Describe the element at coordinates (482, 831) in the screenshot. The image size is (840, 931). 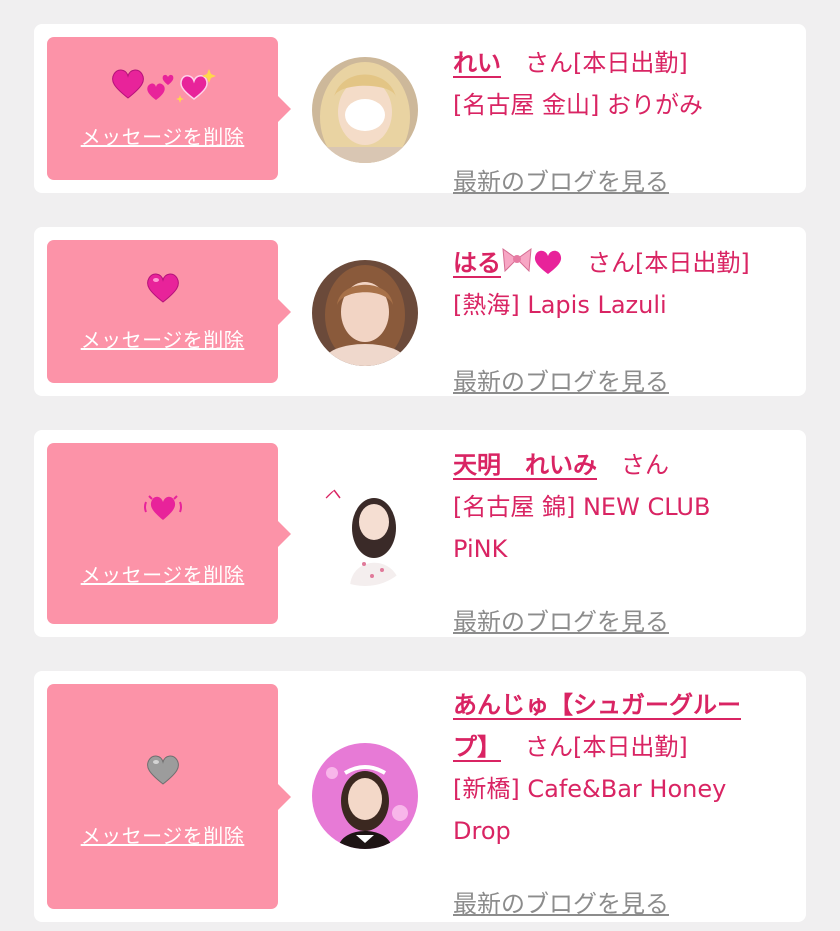
I see `cast-shop-continued: Drop` at that location.